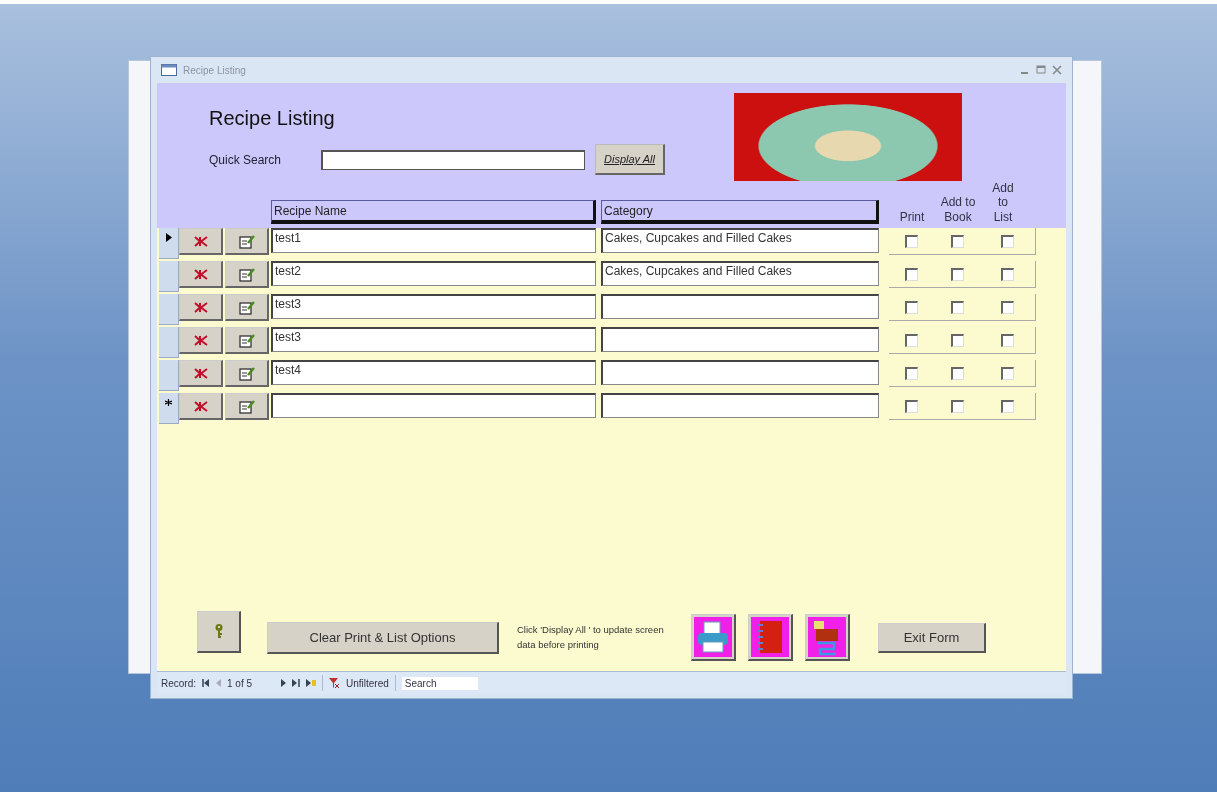 This screenshot has height=792, width=1217. What do you see at coordinates (433, 212) in the screenshot?
I see `column-header: Recipe Name` at bounding box center [433, 212].